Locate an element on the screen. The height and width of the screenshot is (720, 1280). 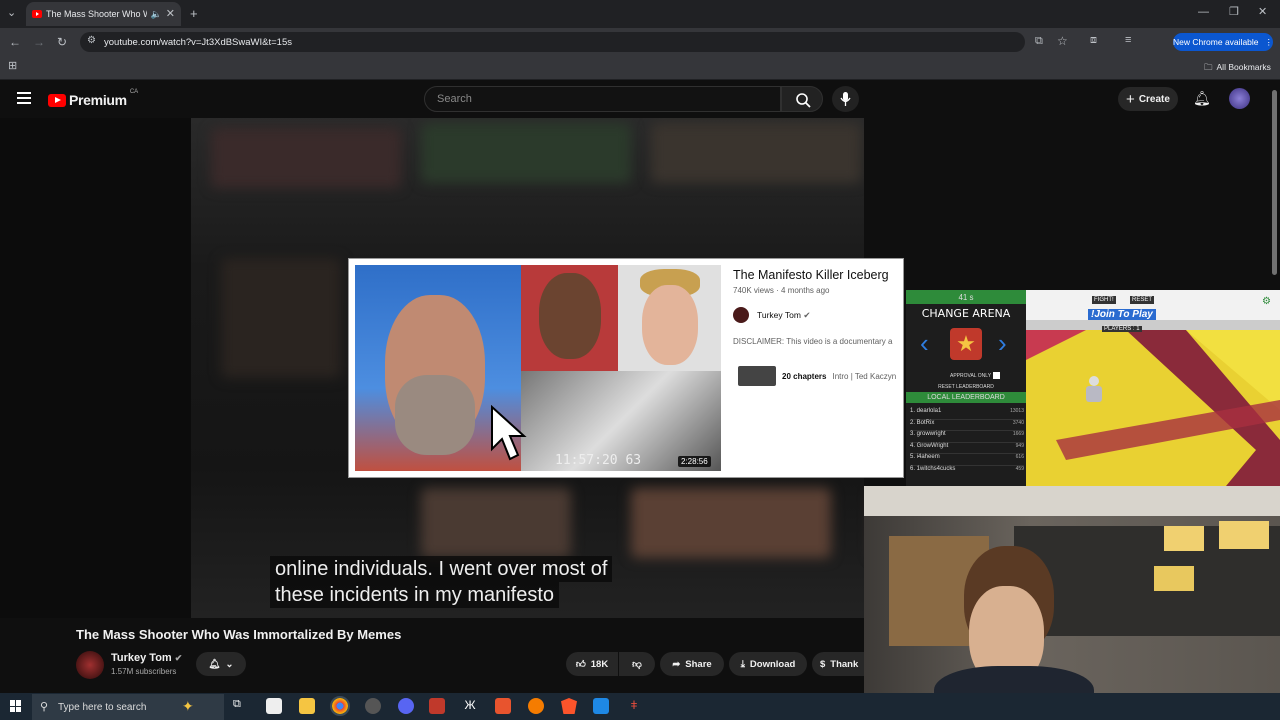
bookmarks-bar: ⊞ 🗀 All Bookmarks is located at coordinates (640, 68).